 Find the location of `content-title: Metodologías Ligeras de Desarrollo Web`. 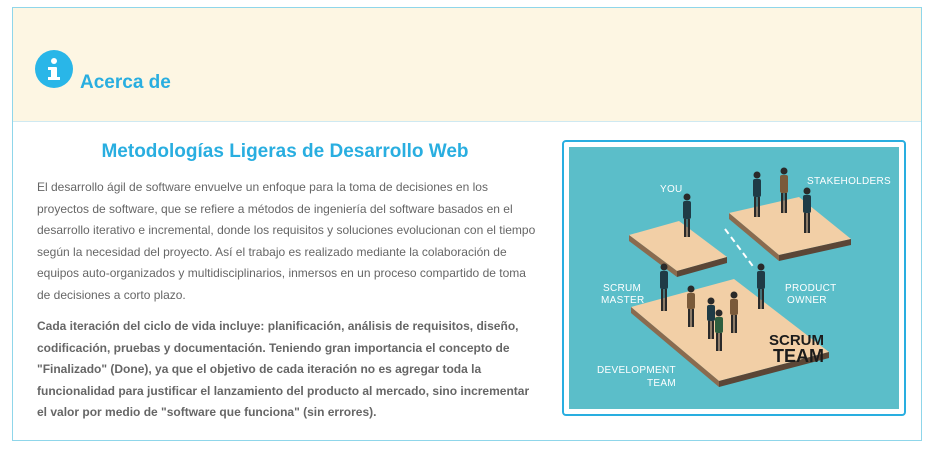

content-title: Metodologías Ligeras de Desarrollo Web is located at coordinates (285, 151).